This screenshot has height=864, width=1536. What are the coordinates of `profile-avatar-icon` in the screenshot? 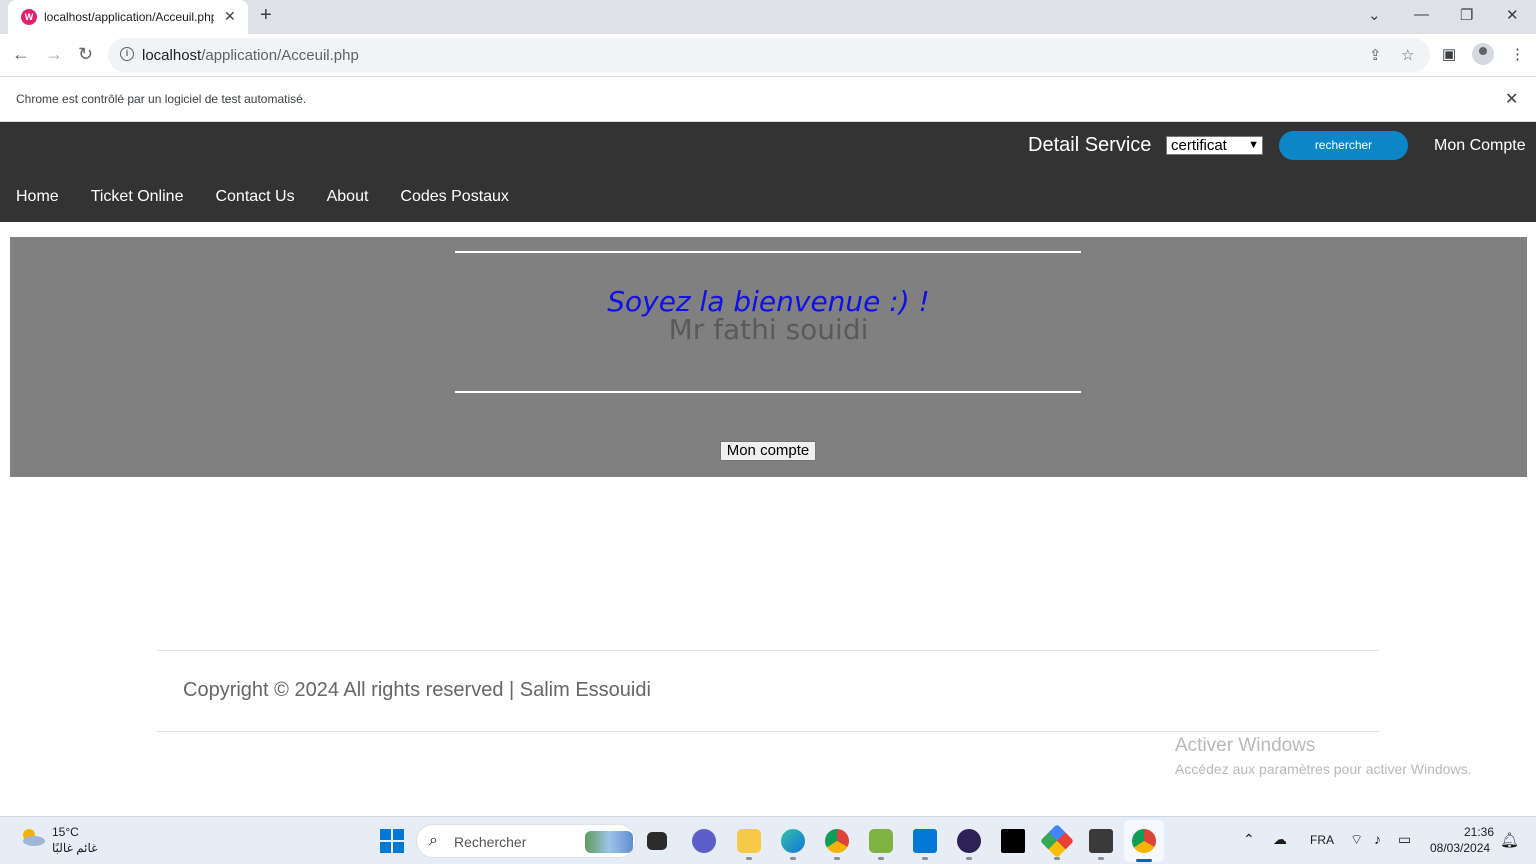 It's located at (1483, 54).